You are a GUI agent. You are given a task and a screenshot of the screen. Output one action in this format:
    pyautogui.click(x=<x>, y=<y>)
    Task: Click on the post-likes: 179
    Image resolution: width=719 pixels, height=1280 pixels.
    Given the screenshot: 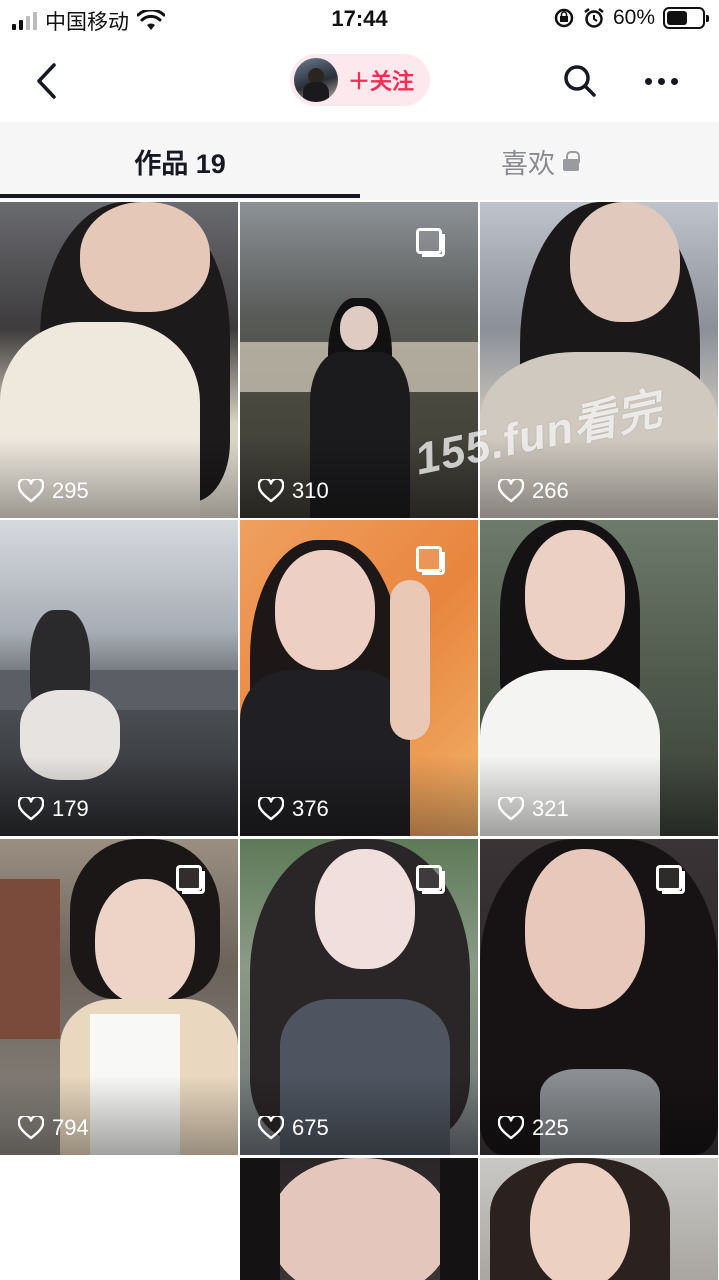 What is the action you would take?
    pyautogui.click(x=53, y=809)
    